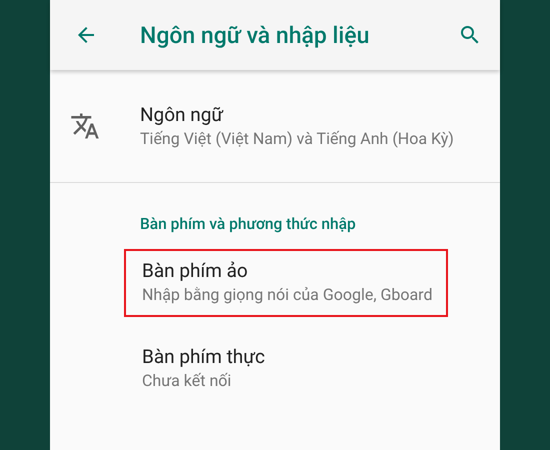 The image size is (550, 450). I want to click on item-summary: Nhập bằng giọng nói của Google, Gboard, so click(287, 295).